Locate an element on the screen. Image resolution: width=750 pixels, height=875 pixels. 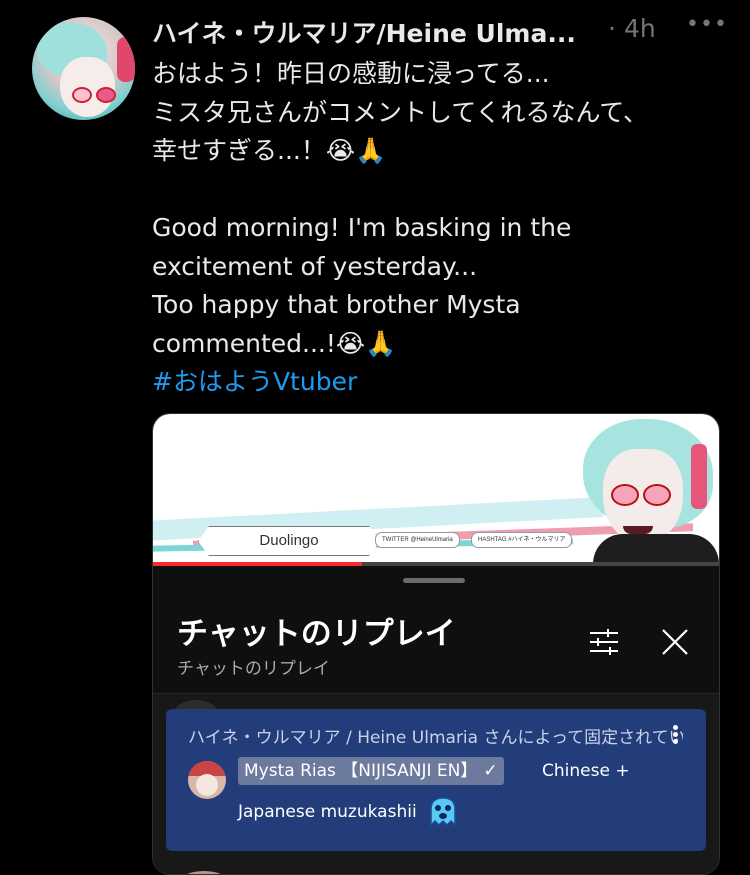
filter-settings-icon is located at coordinates (604, 642).